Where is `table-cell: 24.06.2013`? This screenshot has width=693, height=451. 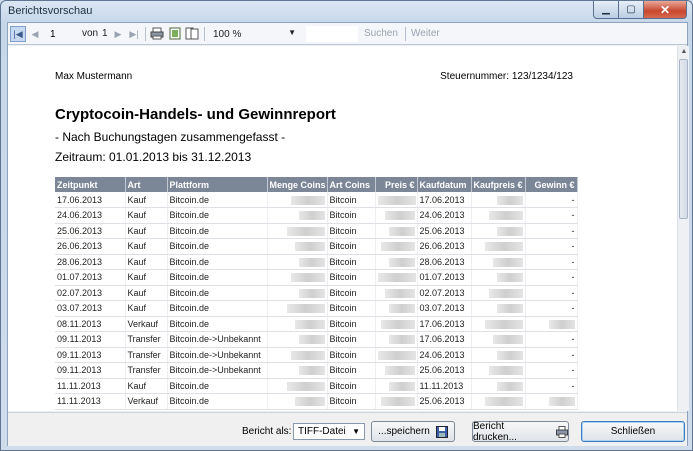 table-cell: 24.06.2013 is located at coordinates (444, 355).